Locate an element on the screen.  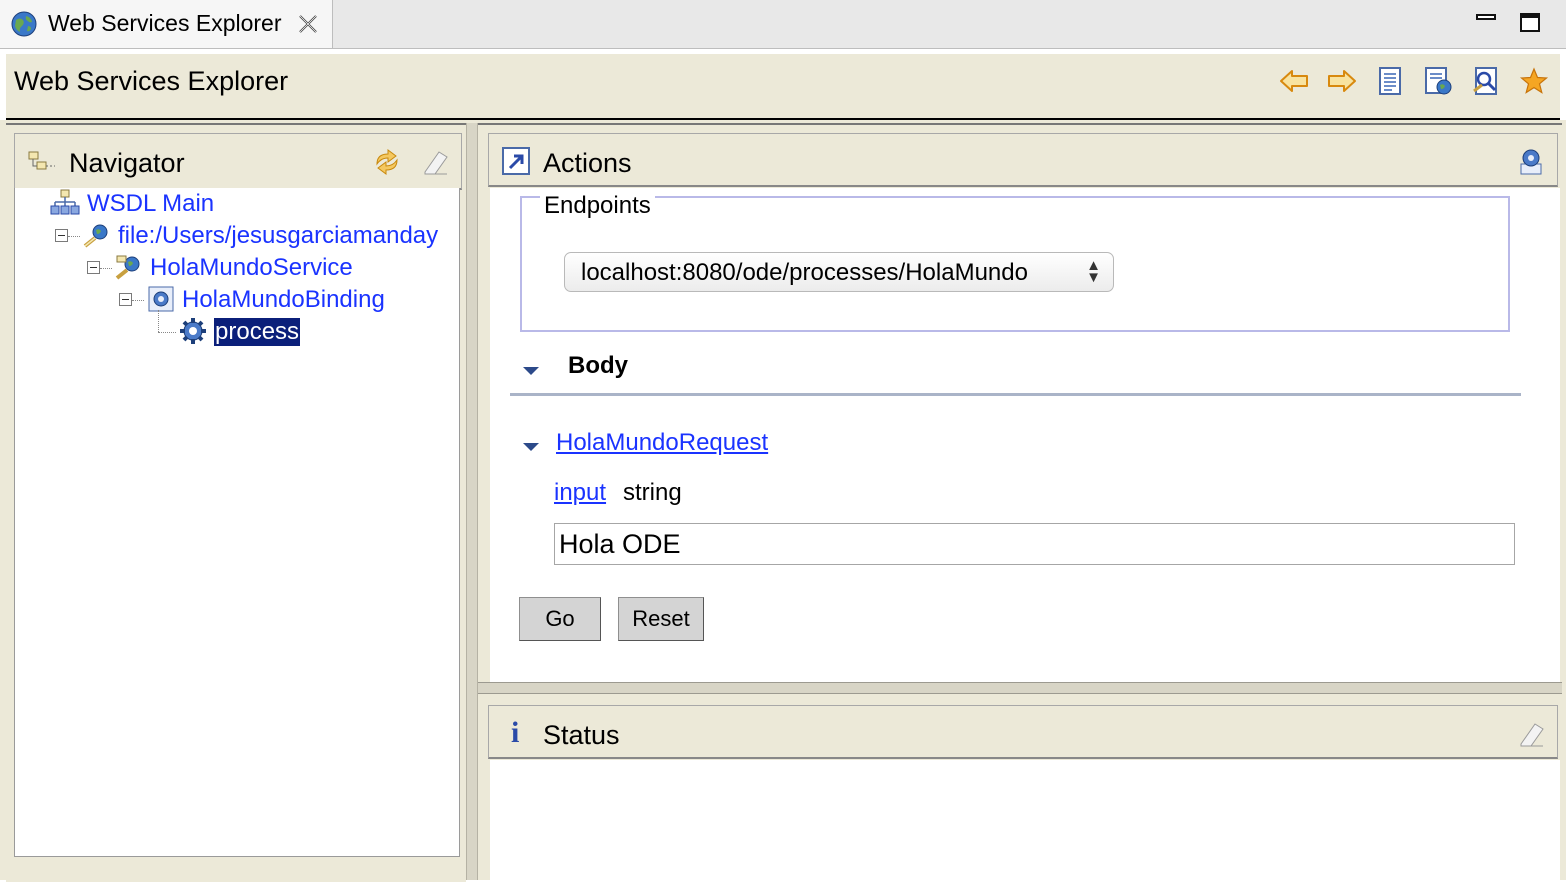
input-param-type: string is located at coordinates (652, 492).